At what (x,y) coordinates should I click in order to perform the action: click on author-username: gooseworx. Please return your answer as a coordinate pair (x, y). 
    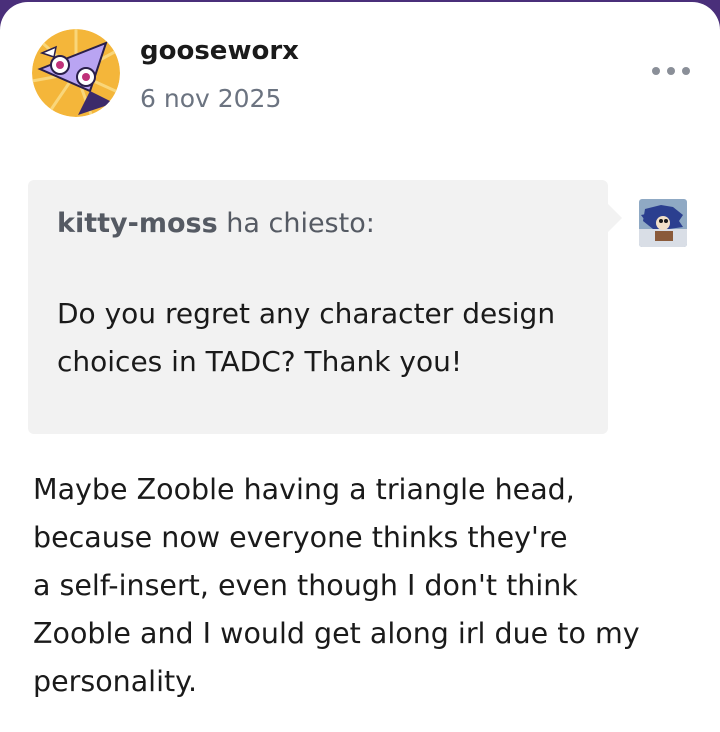
    Looking at the image, I should click on (219, 51).